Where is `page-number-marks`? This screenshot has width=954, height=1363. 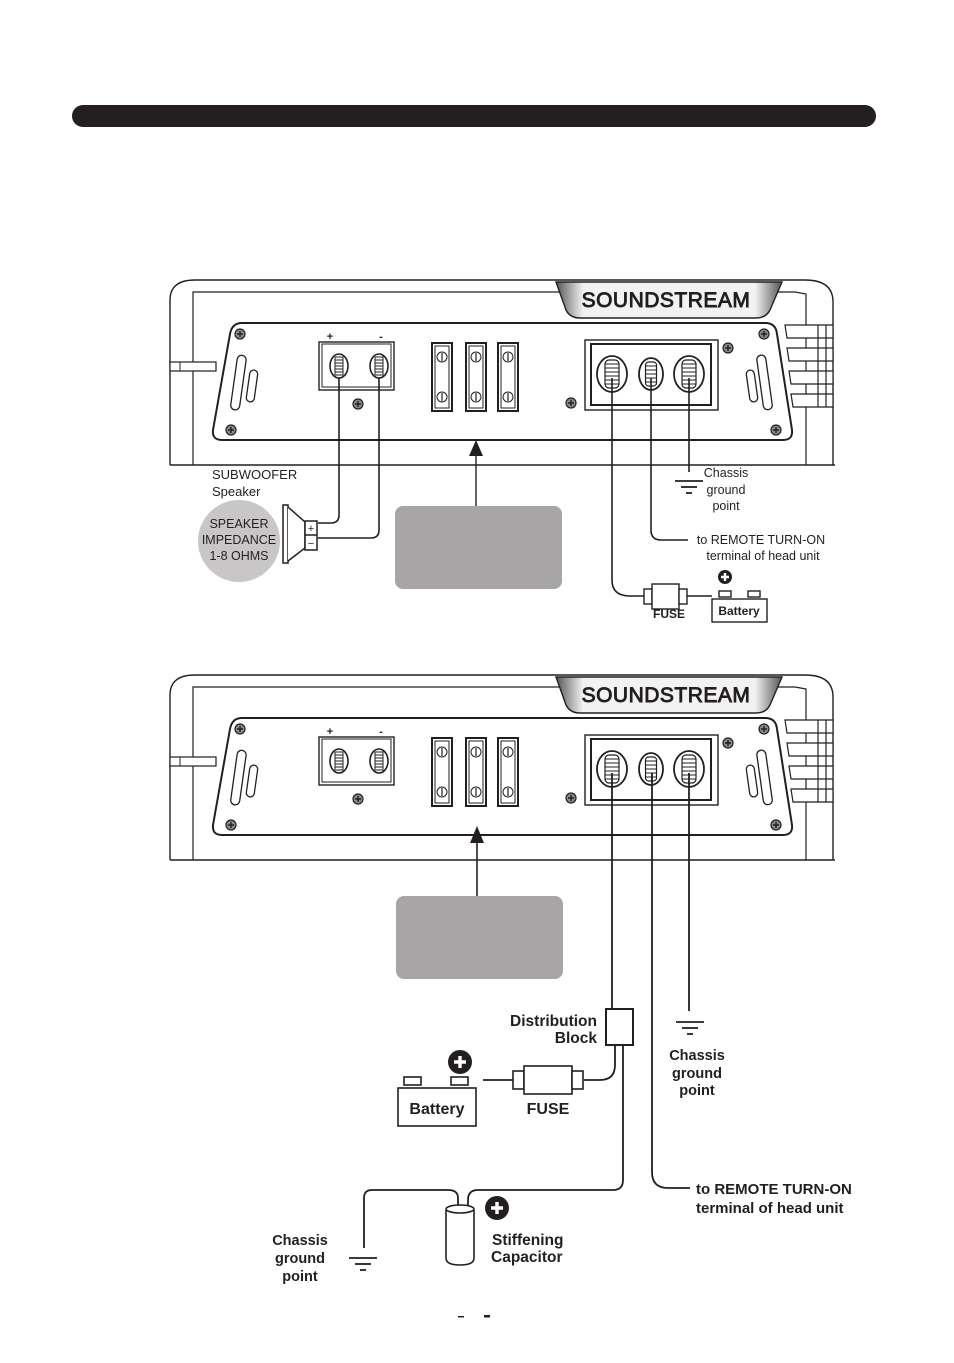 page-number-marks is located at coordinates (474, 1316).